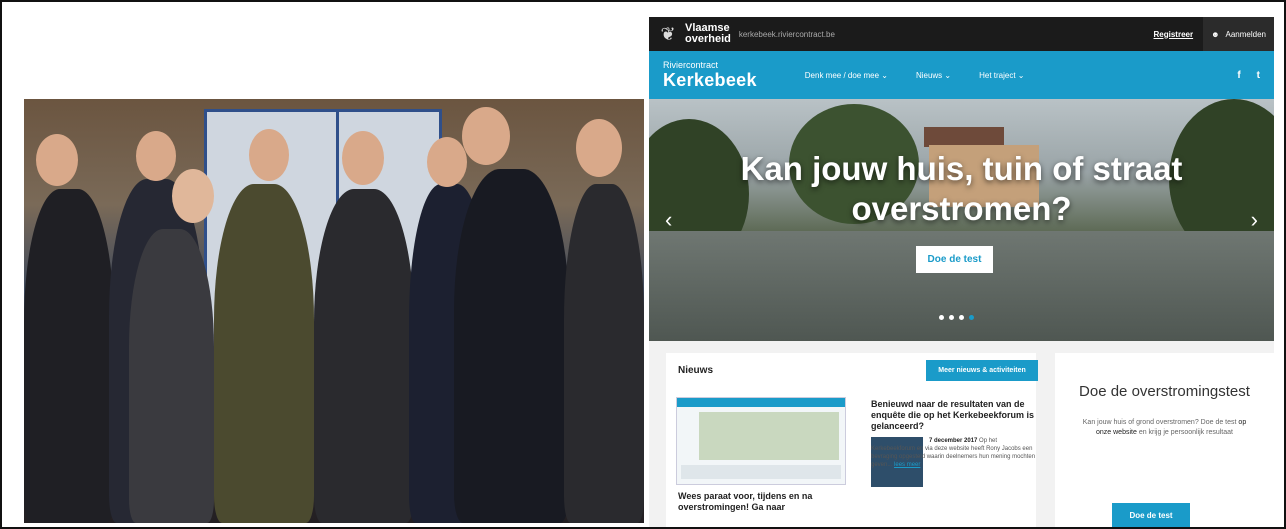  I want to click on carousel-next-icon: ›, so click(1254, 220).